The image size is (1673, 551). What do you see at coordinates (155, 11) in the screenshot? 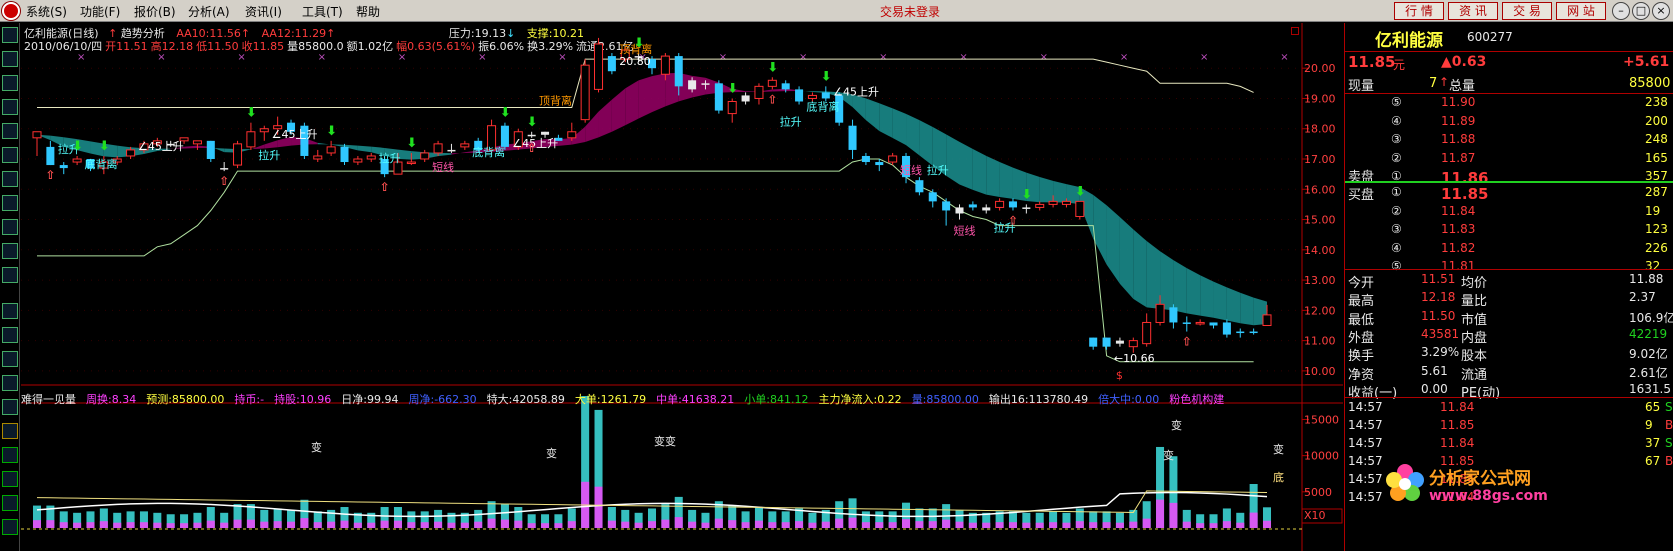
I see `menu-quote: 报价(B)` at bounding box center [155, 11].